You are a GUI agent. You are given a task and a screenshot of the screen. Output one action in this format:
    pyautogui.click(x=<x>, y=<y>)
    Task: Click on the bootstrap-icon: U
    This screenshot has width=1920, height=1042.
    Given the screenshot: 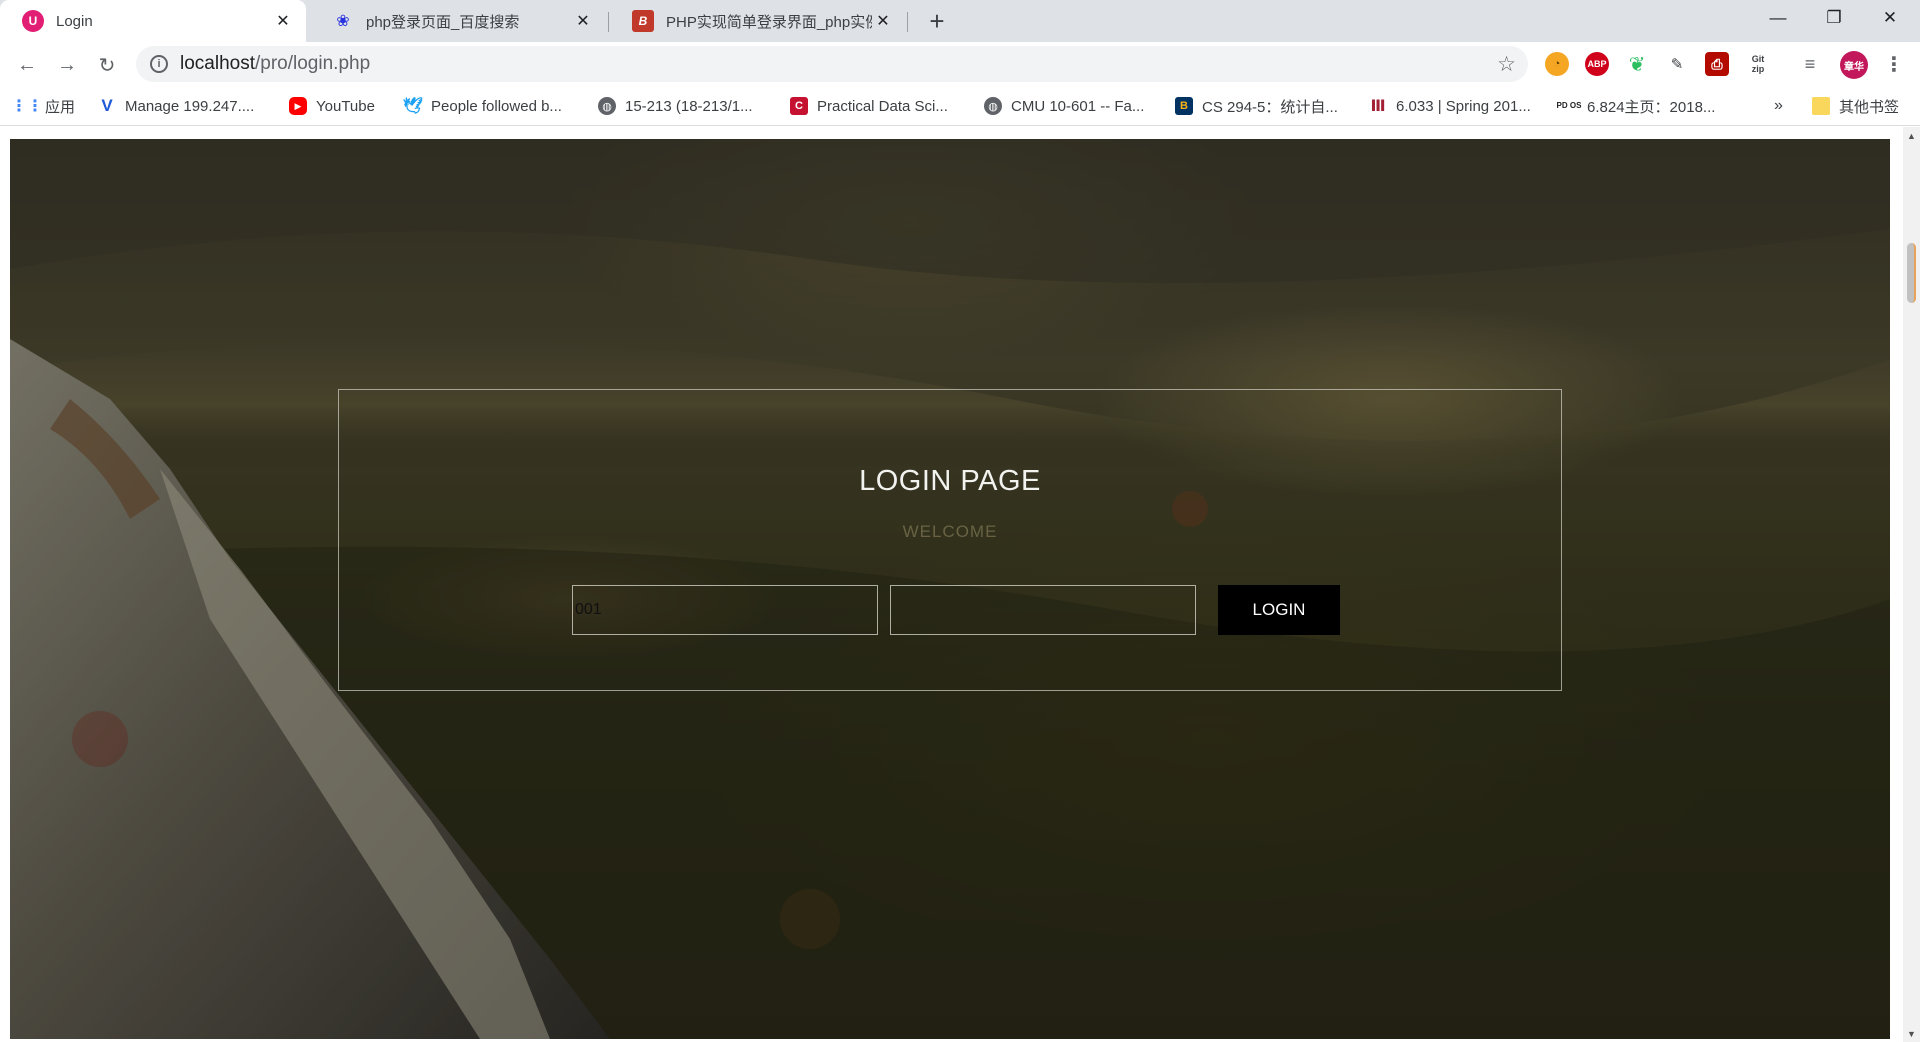 What is the action you would take?
    pyautogui.click(x=33, y=21)
    